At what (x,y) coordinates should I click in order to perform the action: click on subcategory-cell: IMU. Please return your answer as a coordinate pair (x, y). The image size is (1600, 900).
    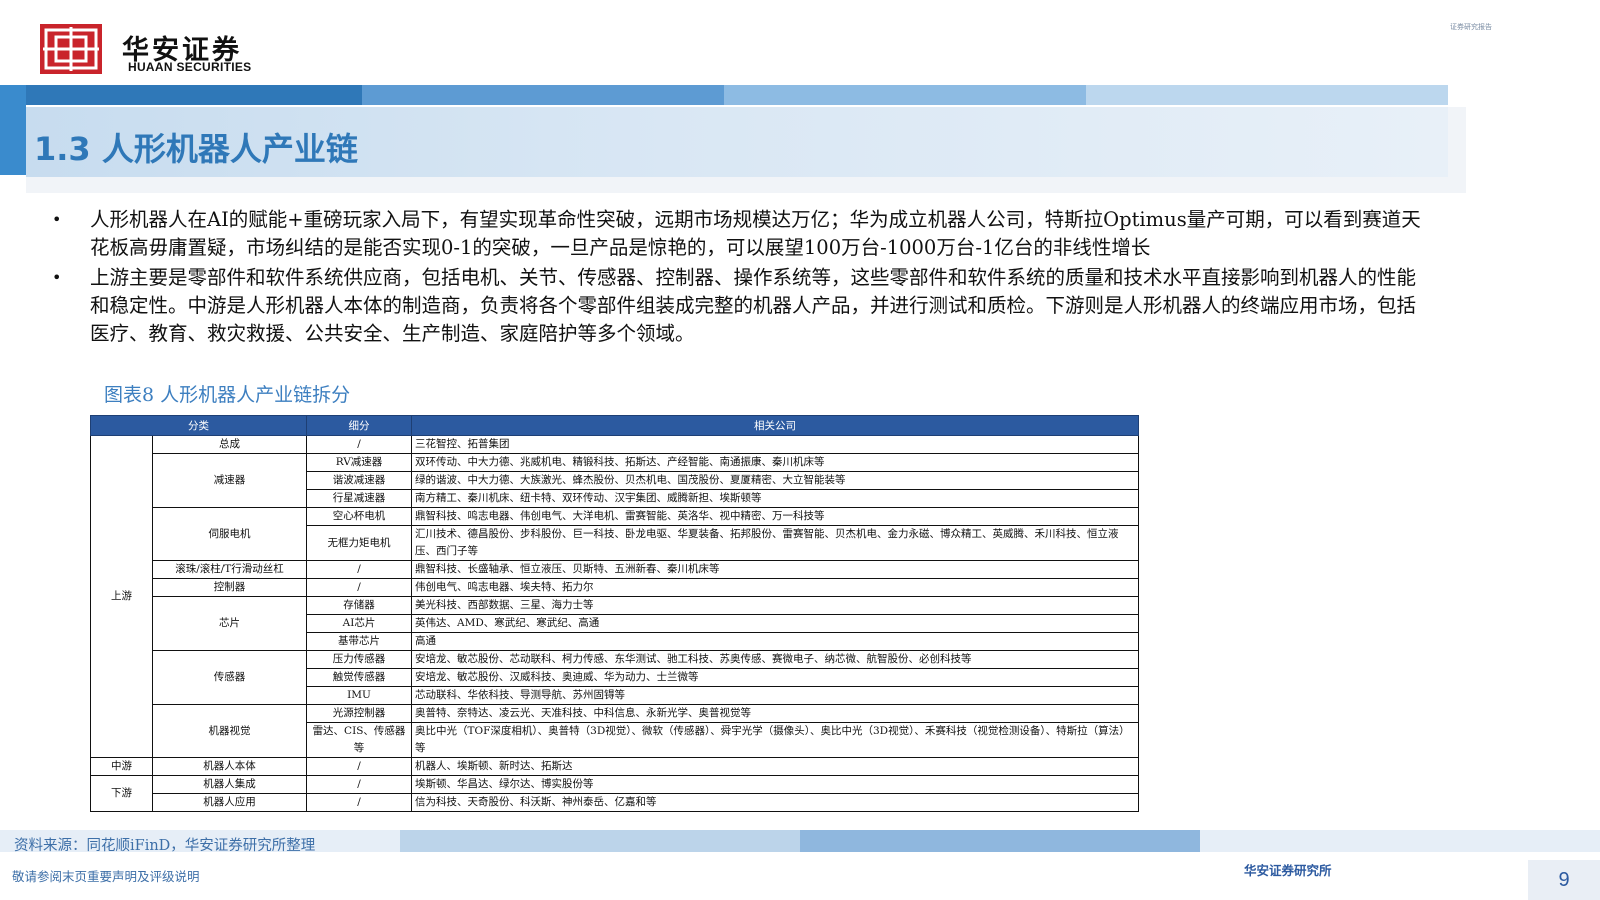
    Looking at the image, I should click on (359, 695).